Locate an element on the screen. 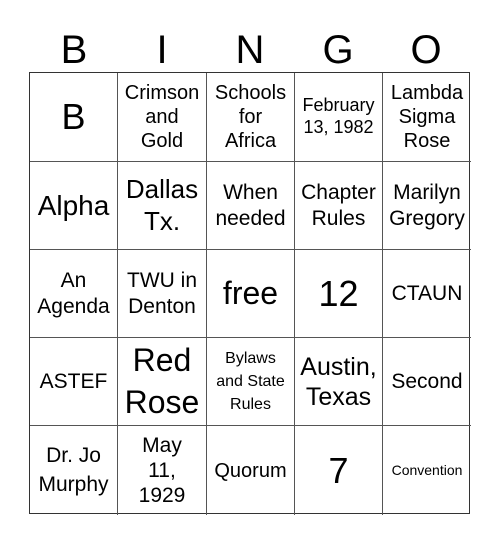  bingo-cell: Alpha is located at coordinates (74, 206).